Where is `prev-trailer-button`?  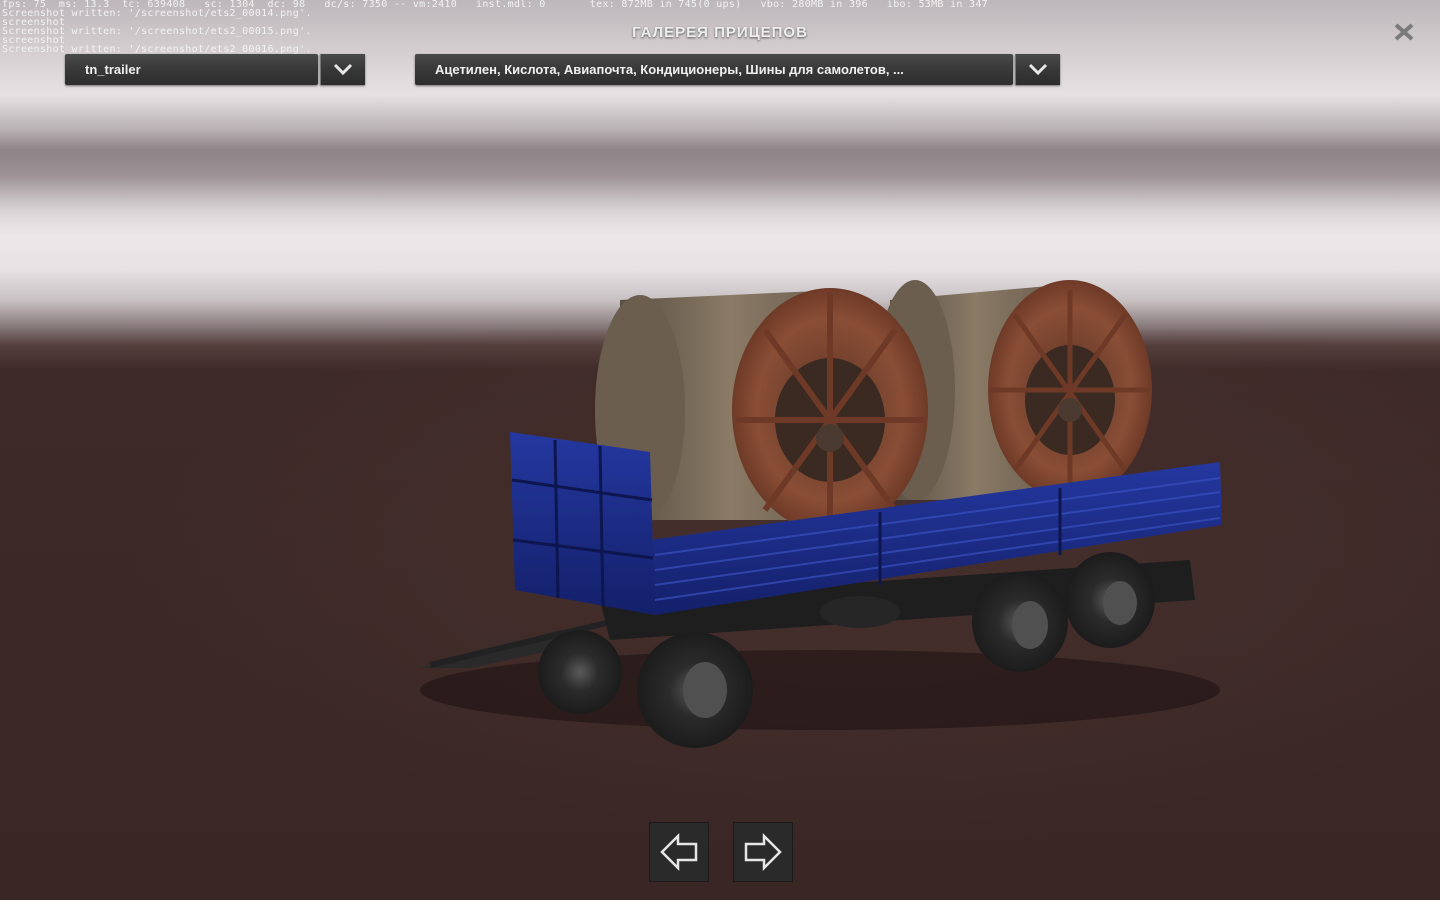
prev-trailer-button is located at coordinates (679, 852).